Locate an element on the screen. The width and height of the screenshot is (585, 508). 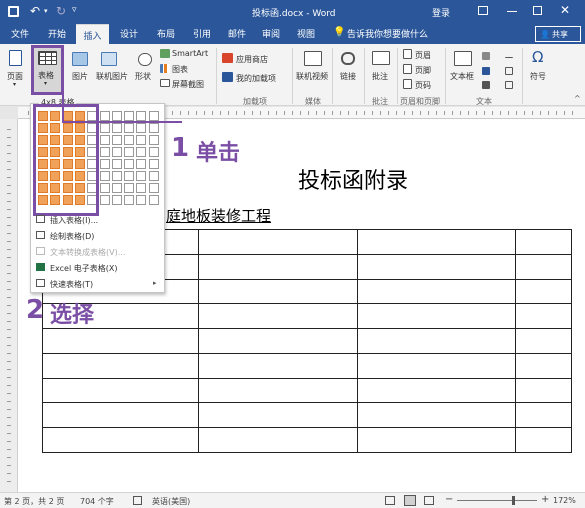
tell-me-input: 告诉我你想要做什么 is located at coordinates (387, 33).